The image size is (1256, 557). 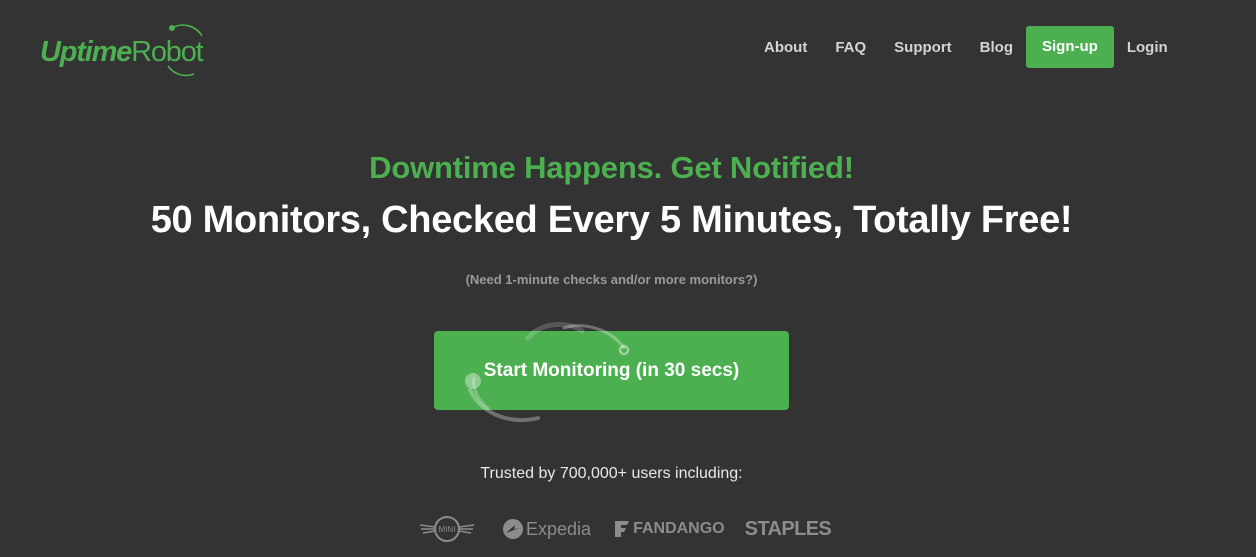 What do you see at coordinates (850, 47) in the screenshot?
I see `nav-faq: FAQ` at bounding box center [850, 47].